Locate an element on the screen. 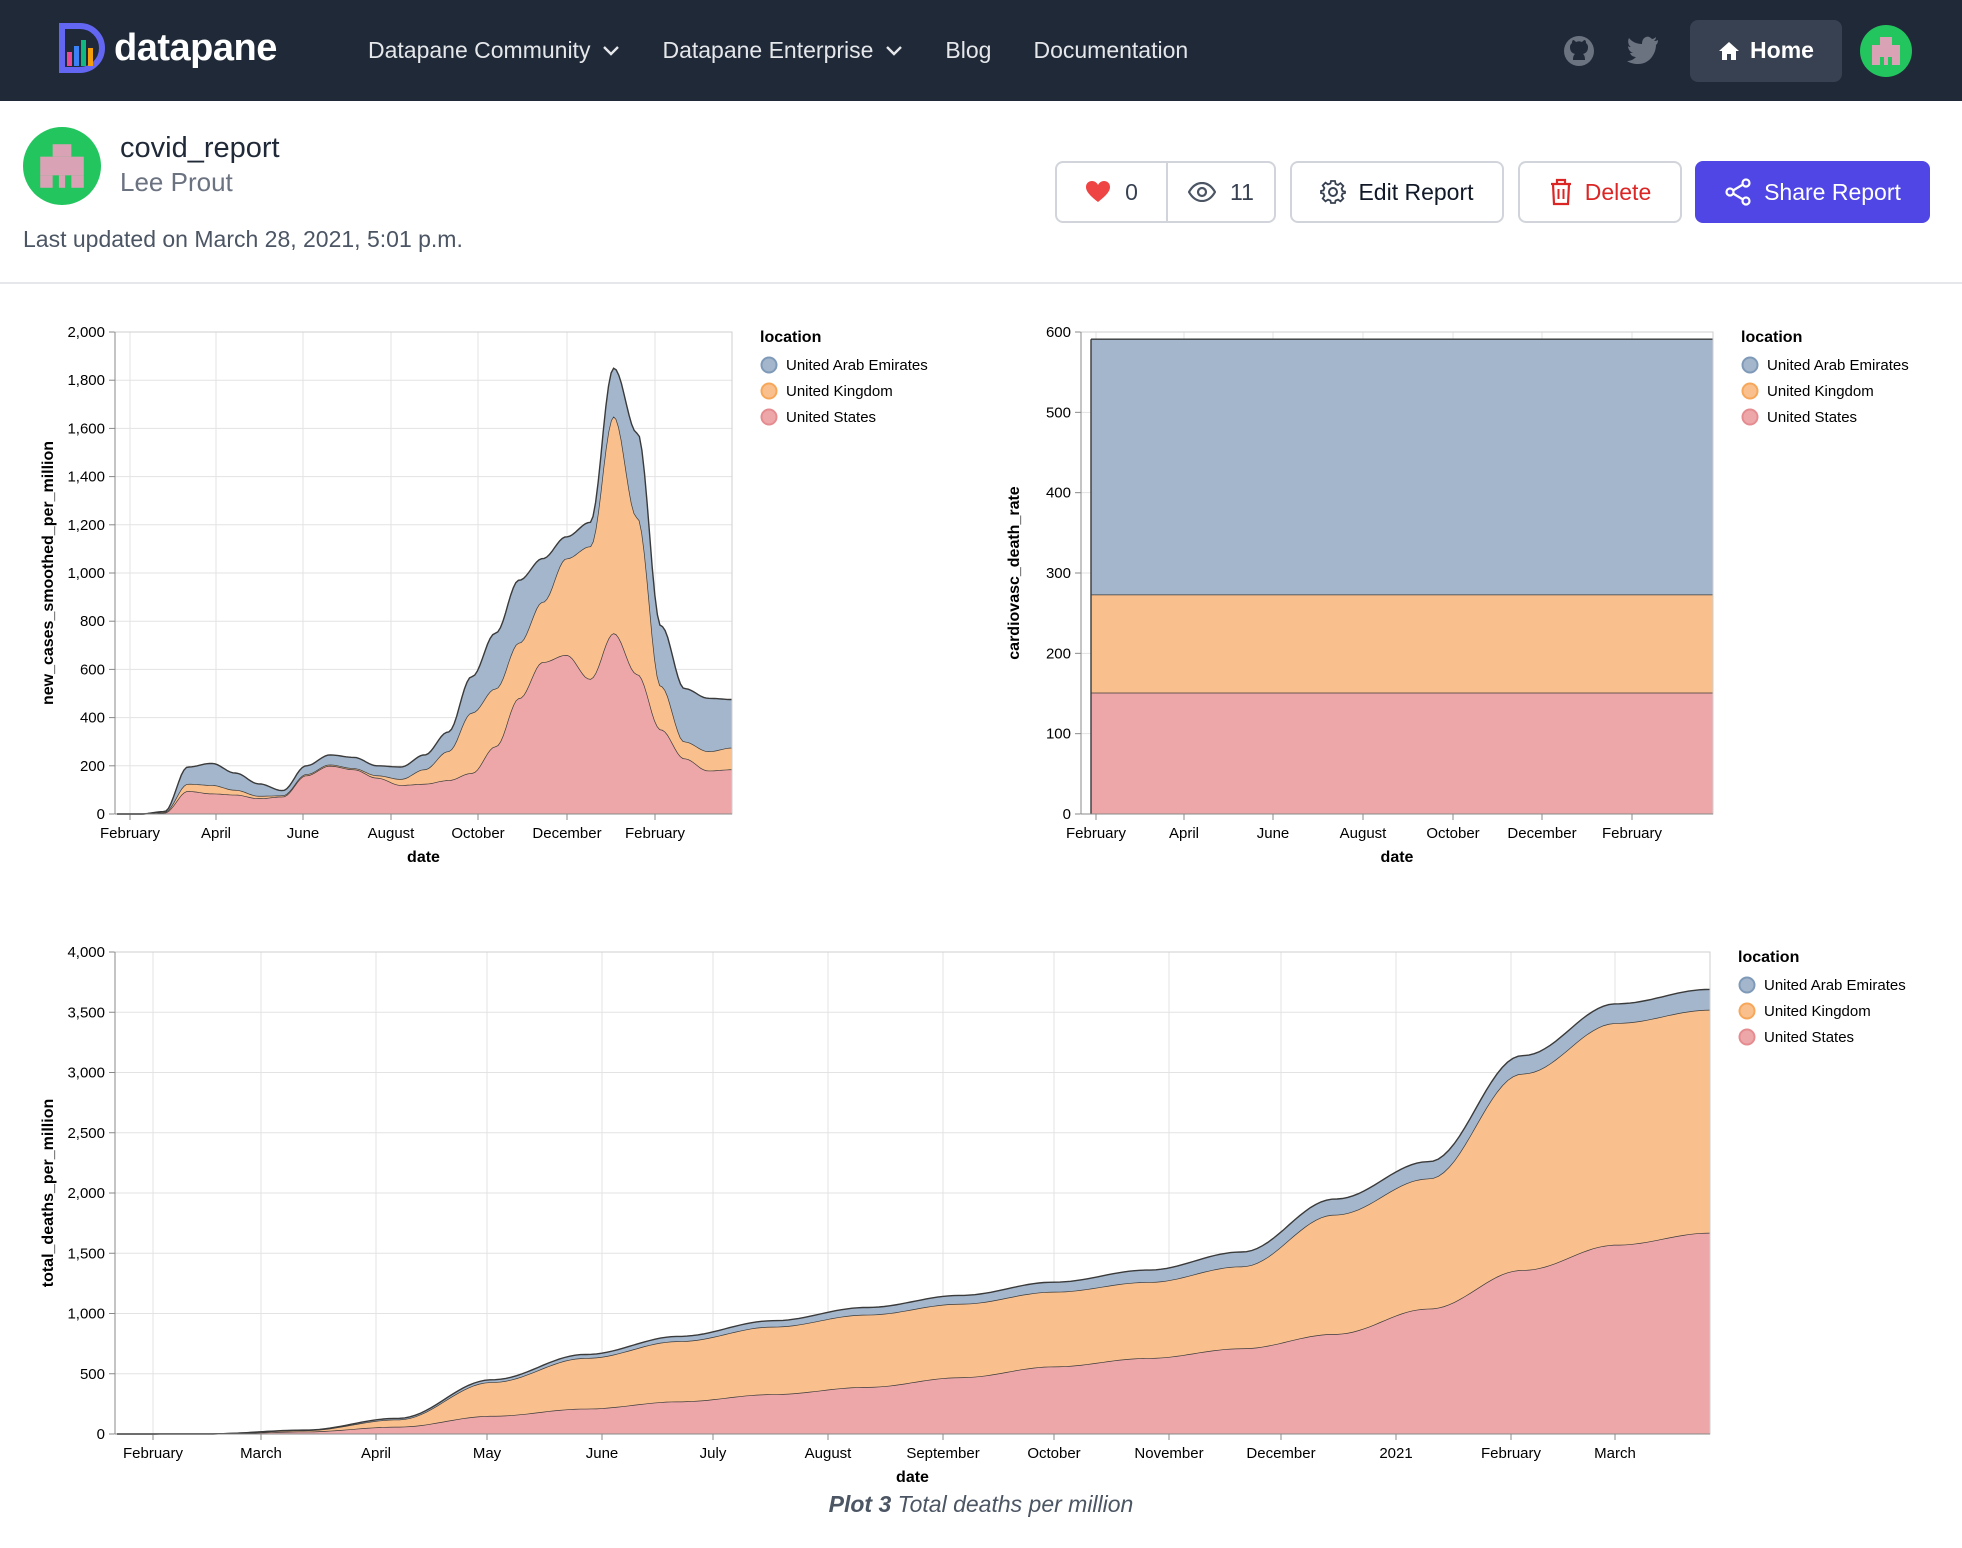  eye-icon is located at coordinates (1202, 192).